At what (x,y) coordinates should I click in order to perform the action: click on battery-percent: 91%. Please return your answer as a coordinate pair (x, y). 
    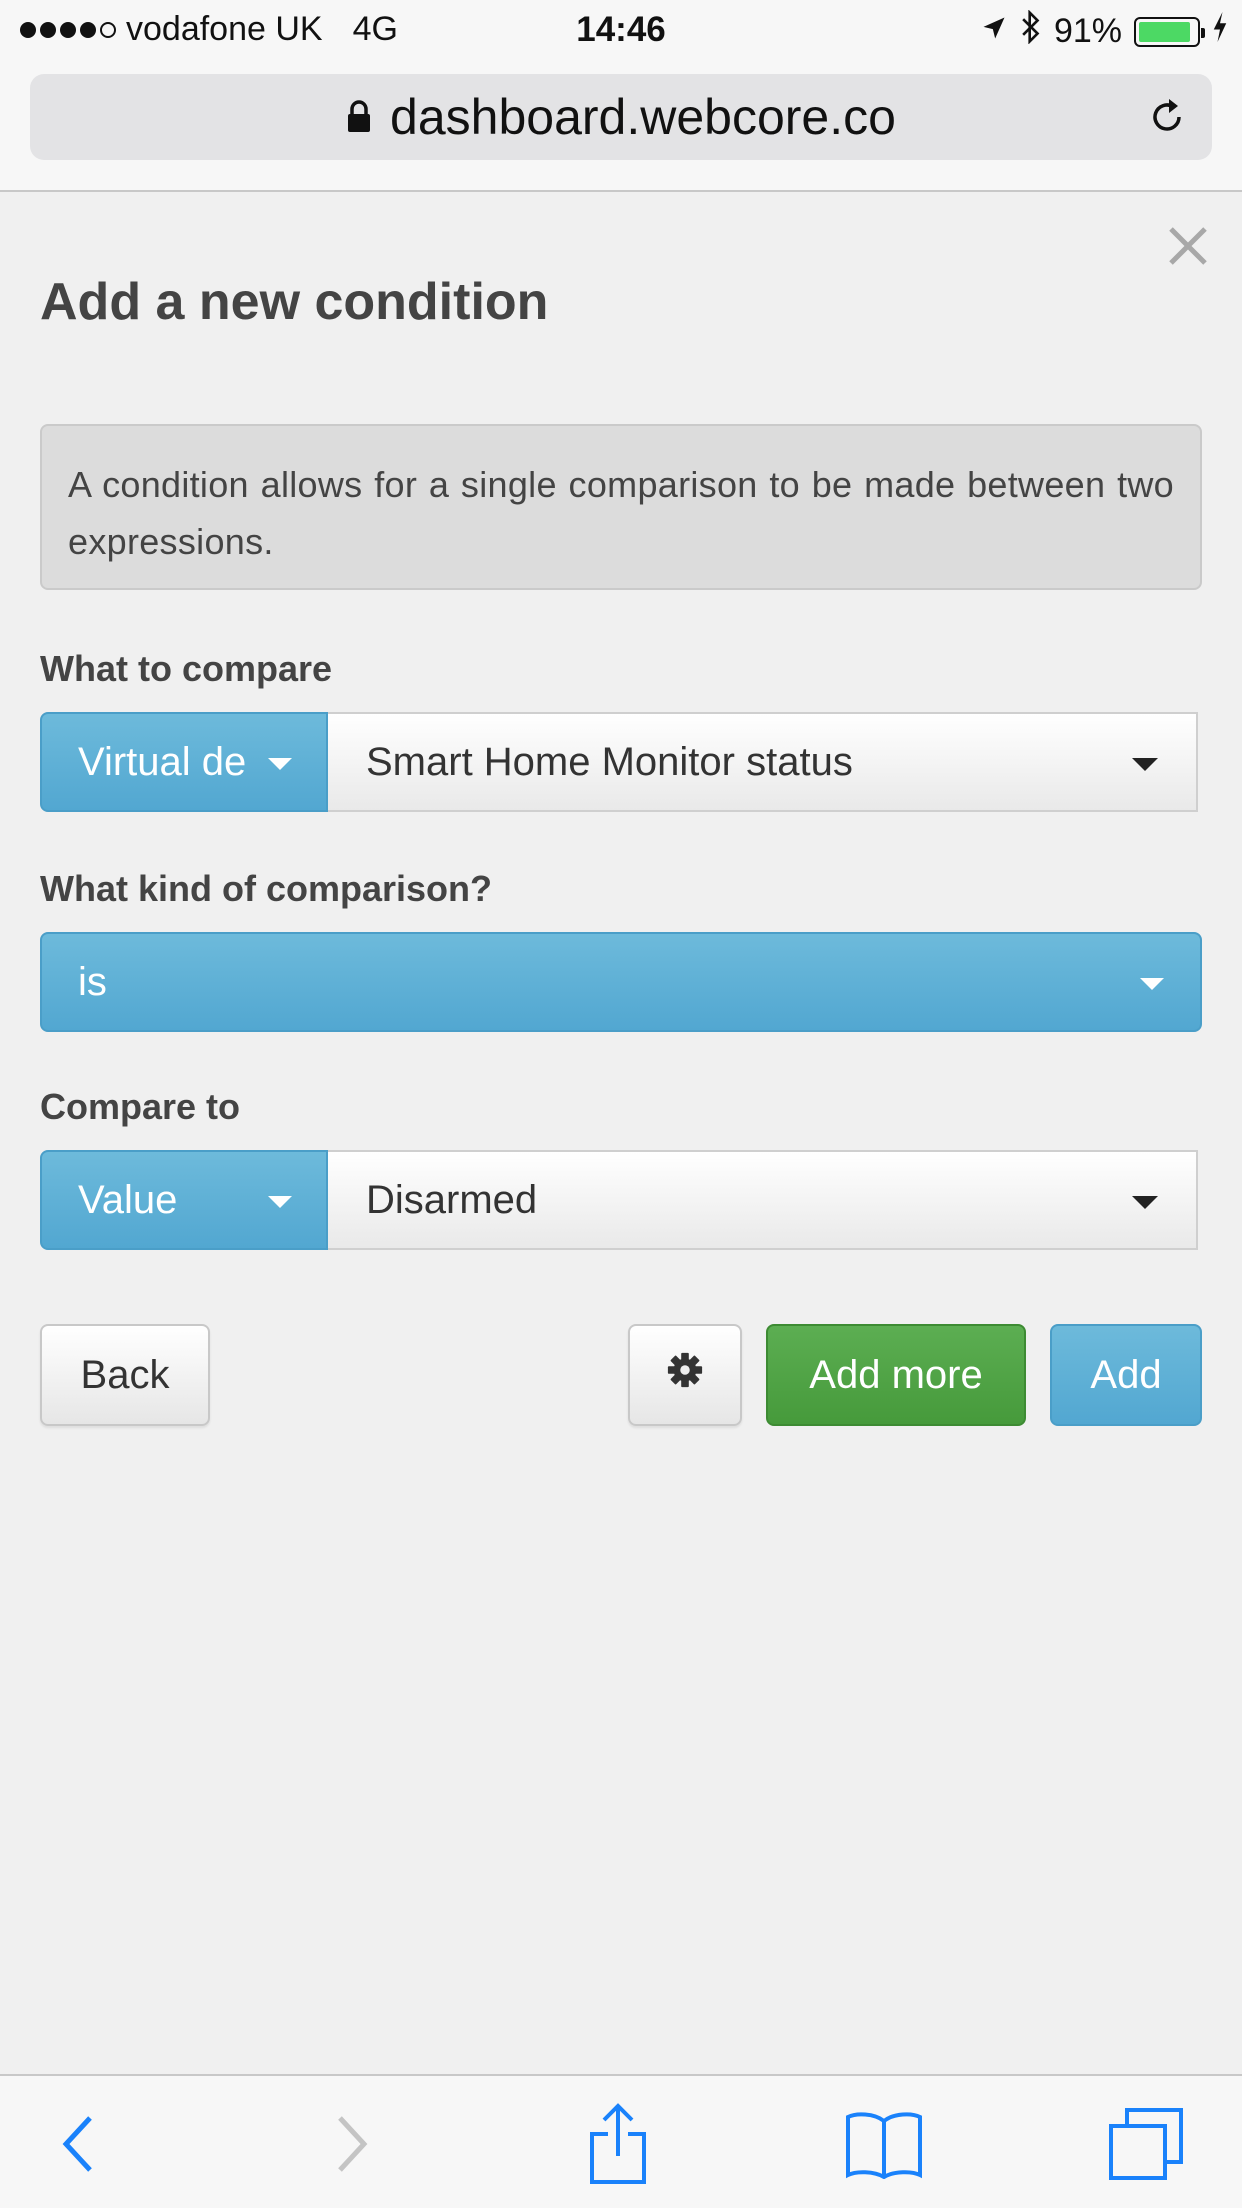
    Looking at the image, I should click on (1087, 31).